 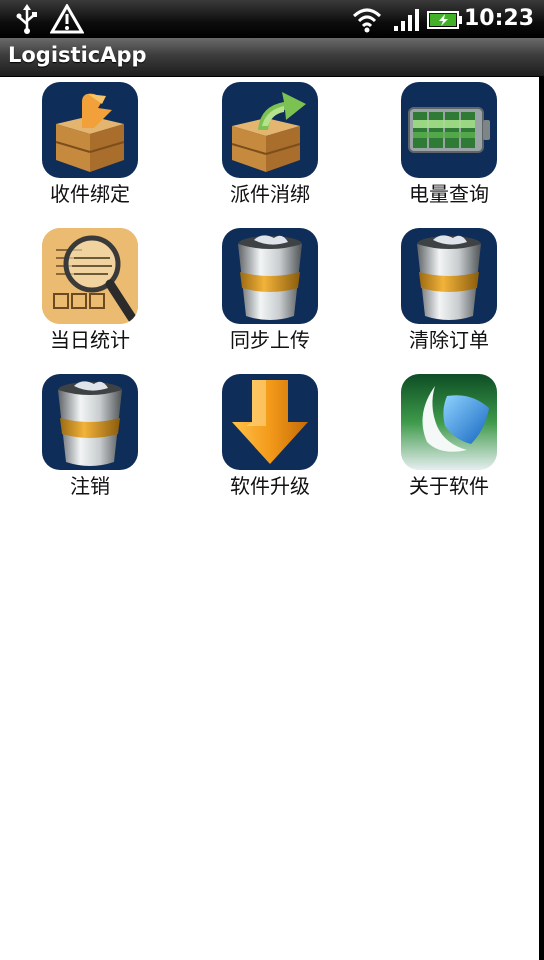 What do you see at coordinates (90, 194) in the screenshot?
I see `menu-item-label: 收件绑定` at bounding box center [90, 194].